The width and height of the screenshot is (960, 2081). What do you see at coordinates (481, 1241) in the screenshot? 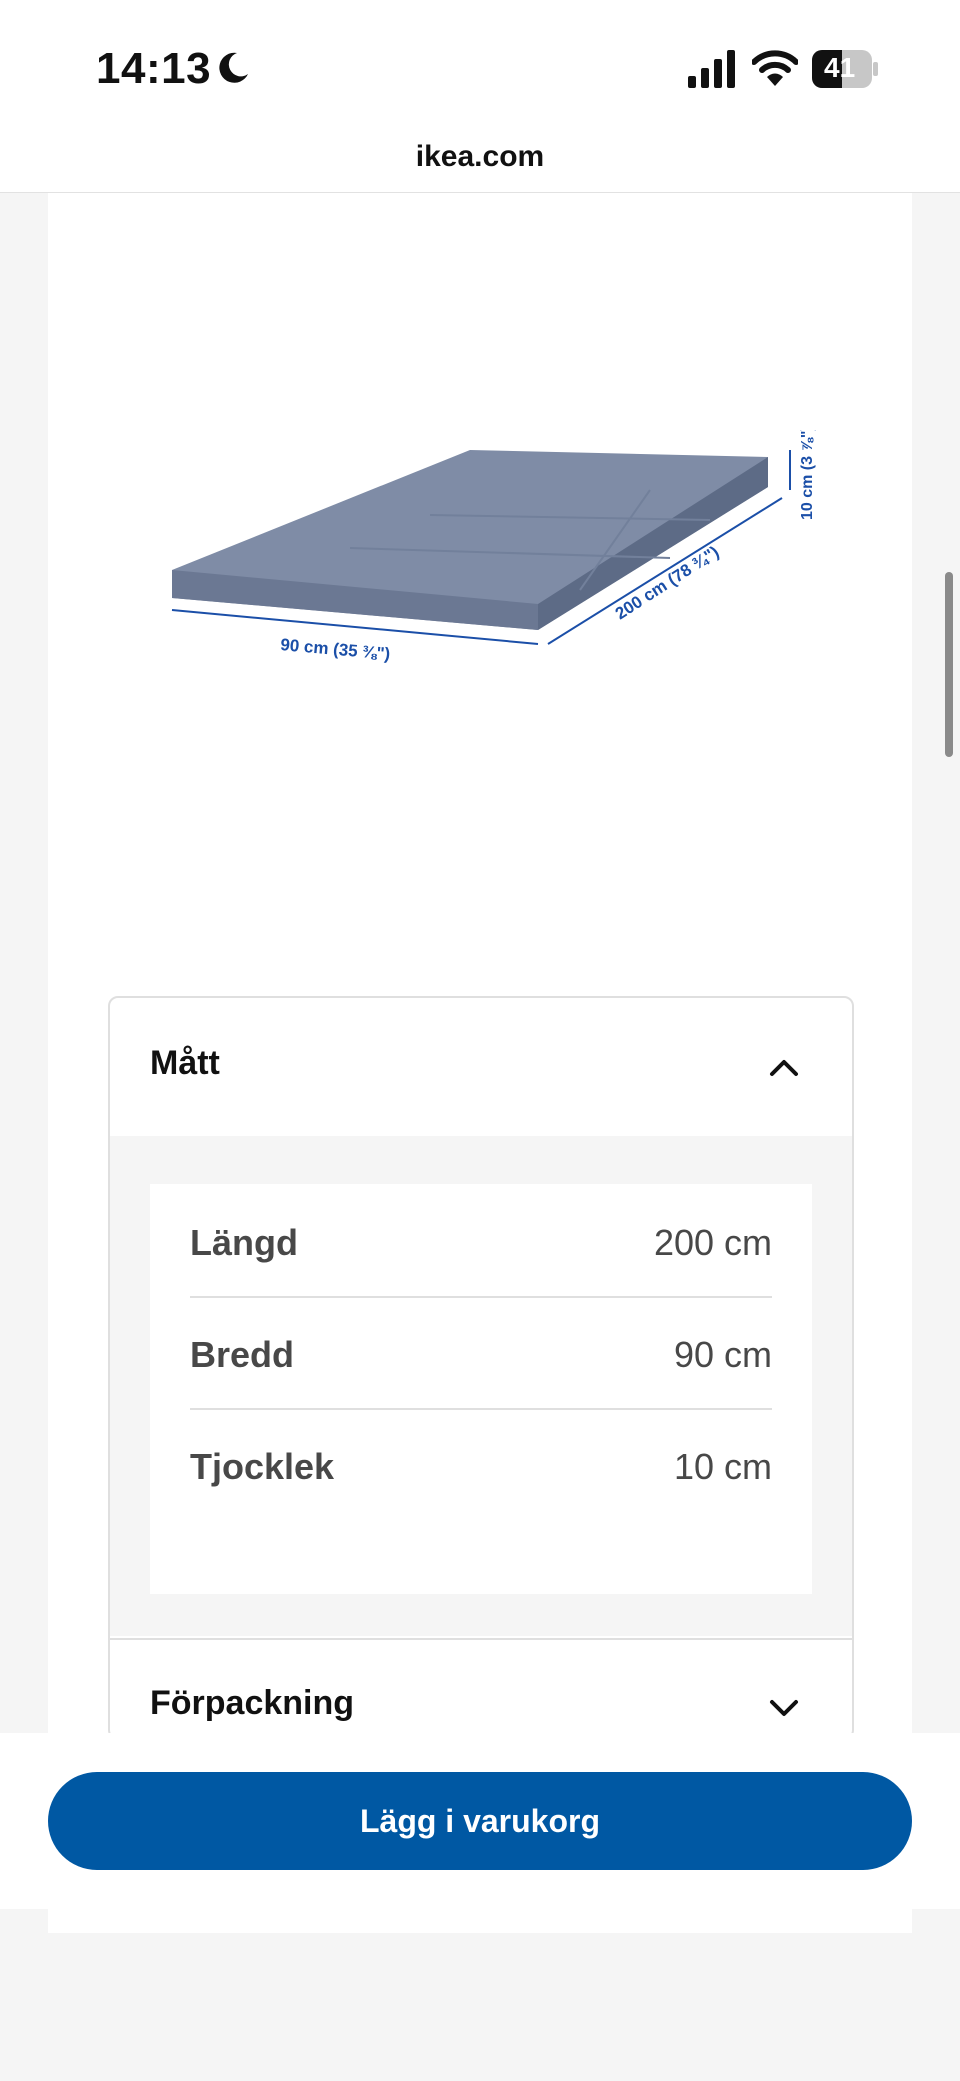
I see `spec-row: Längd 200 cm` at bounding box center [481, 1241].